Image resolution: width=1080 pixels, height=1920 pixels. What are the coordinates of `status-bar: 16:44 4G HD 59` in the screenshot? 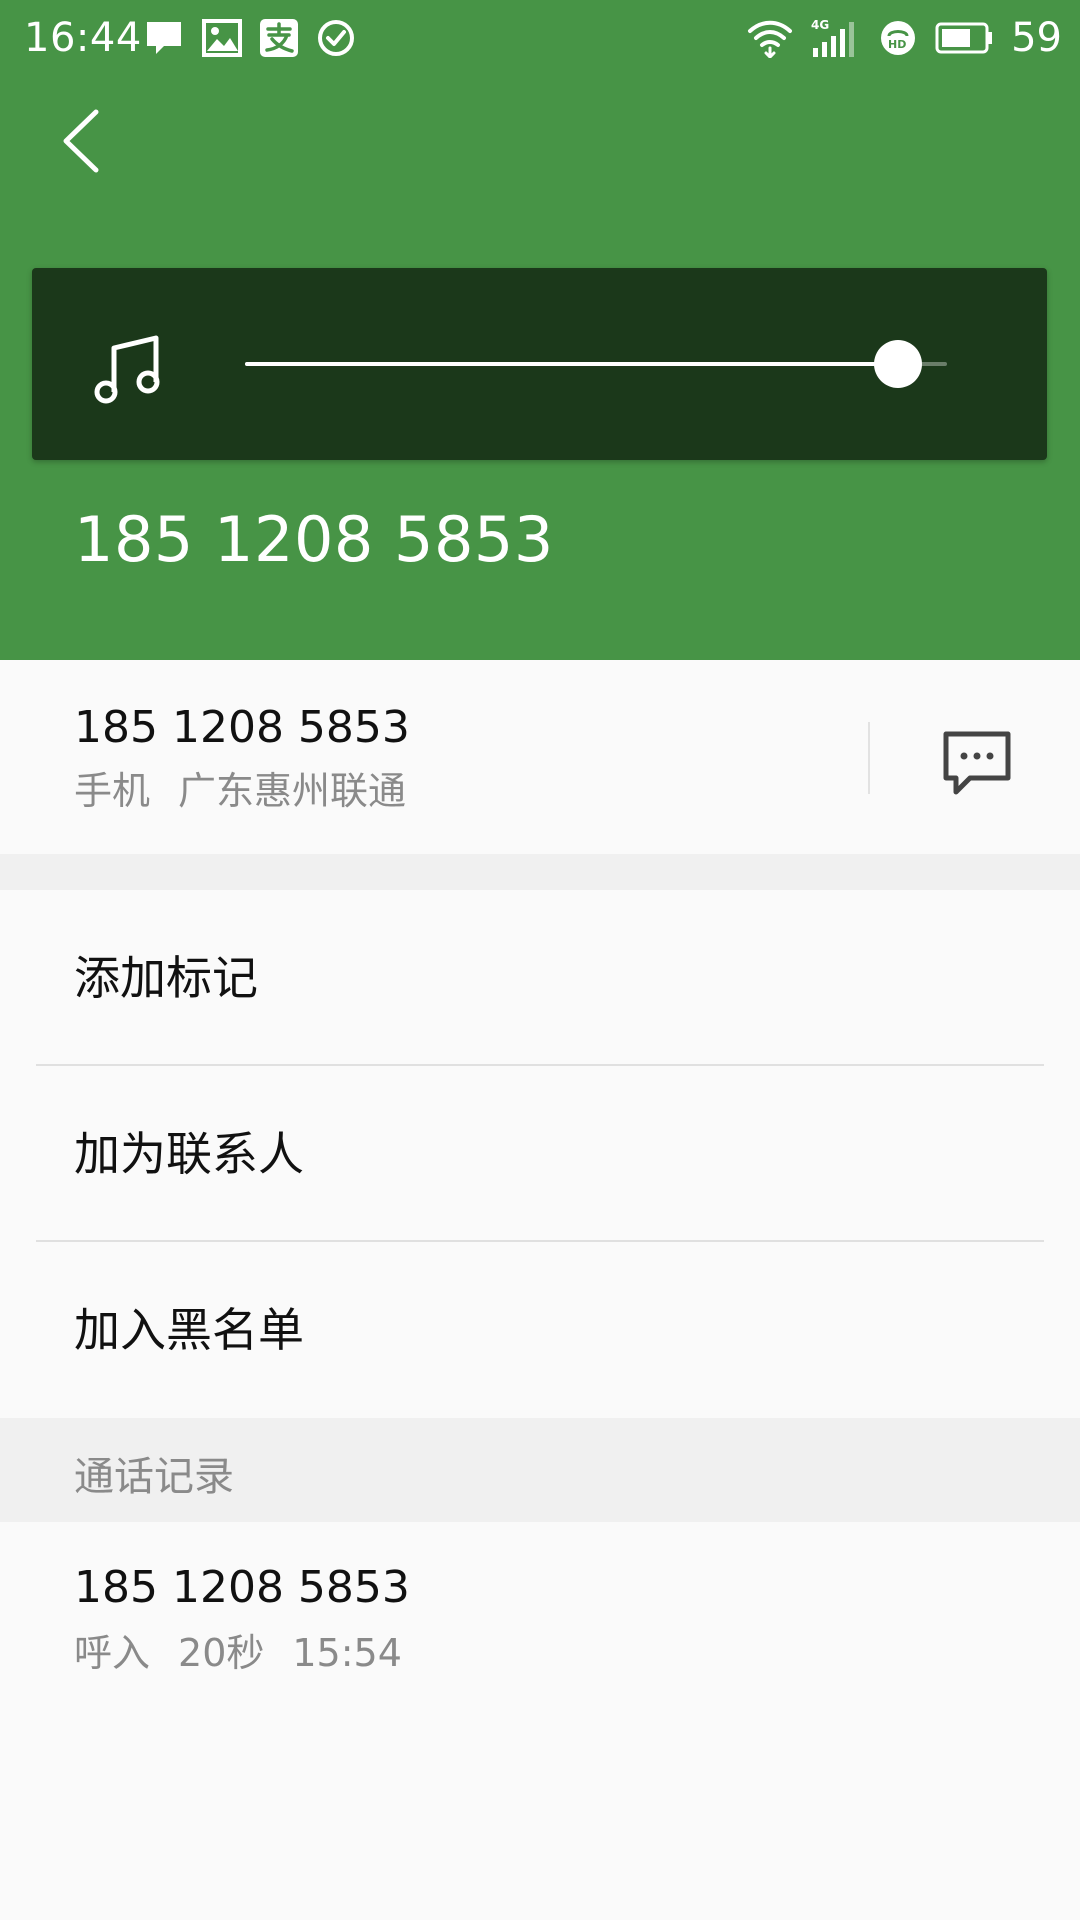 It's located at (540, 38).